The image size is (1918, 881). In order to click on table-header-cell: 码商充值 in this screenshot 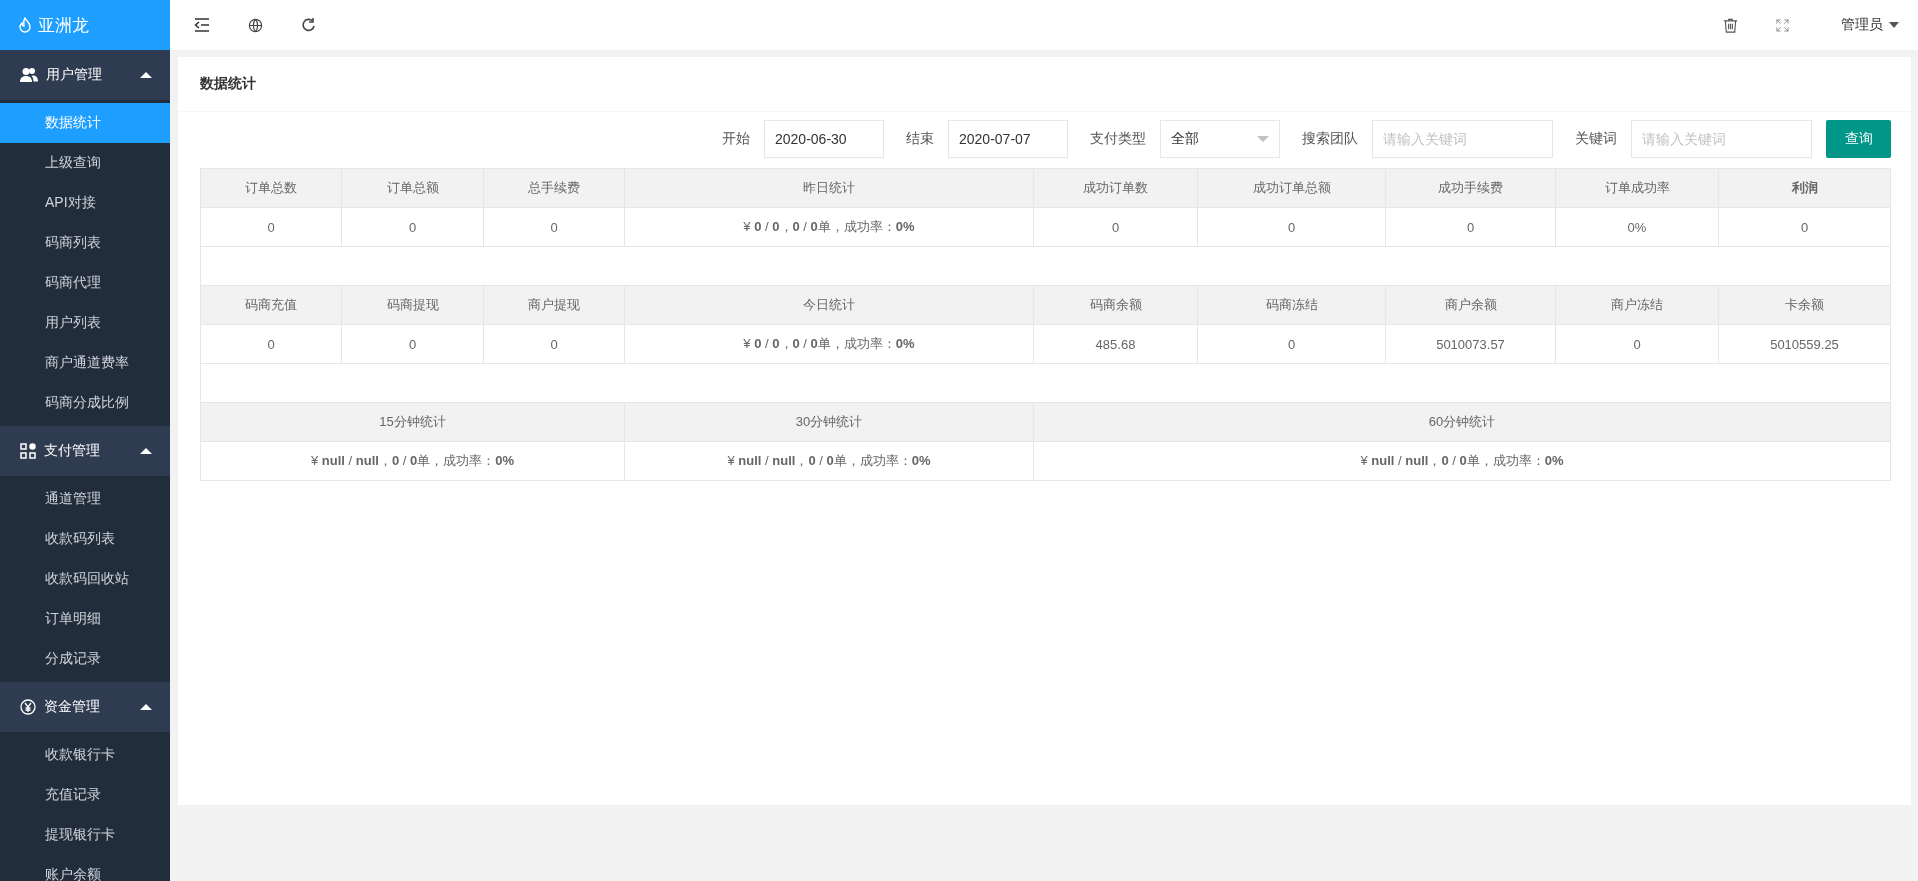, I will do `click(271, 305)`.